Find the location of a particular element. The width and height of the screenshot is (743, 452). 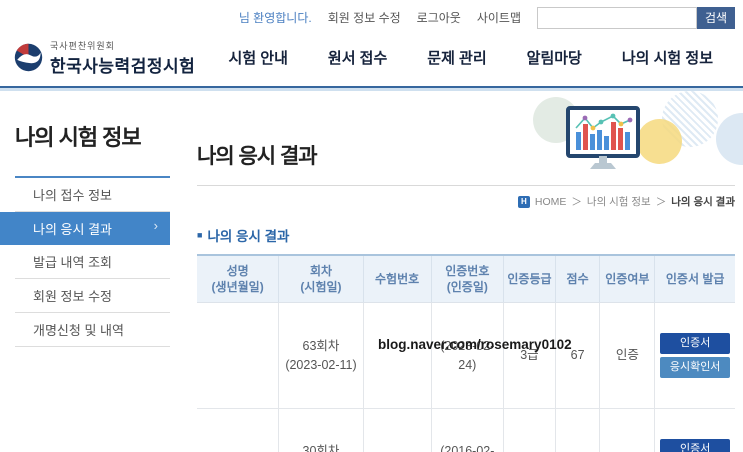

site-logo: 국사편찬위원회 한국사능력검정시험 is located at coordinates (104, 58).